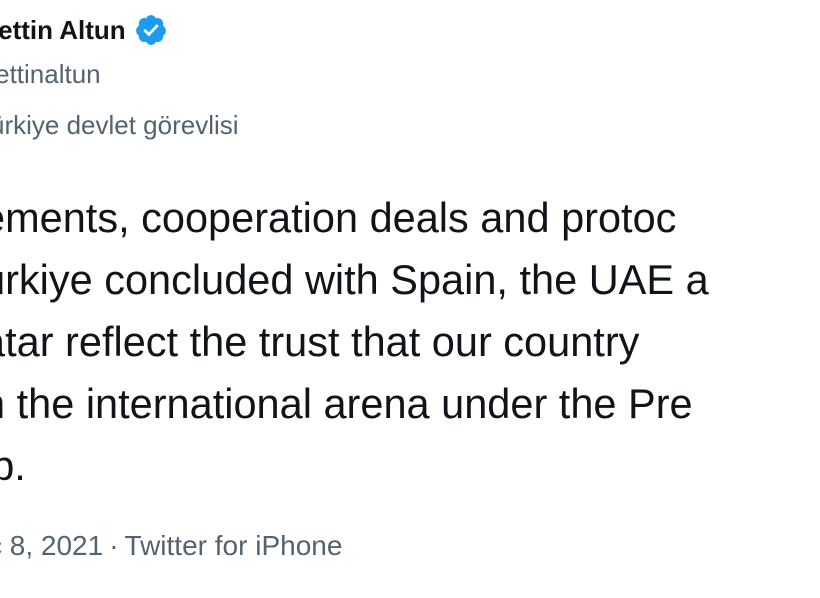 The width and height of the screenshot is (820, 598). I want to click on author-handle: hrettinaltun, so click(50, 74).